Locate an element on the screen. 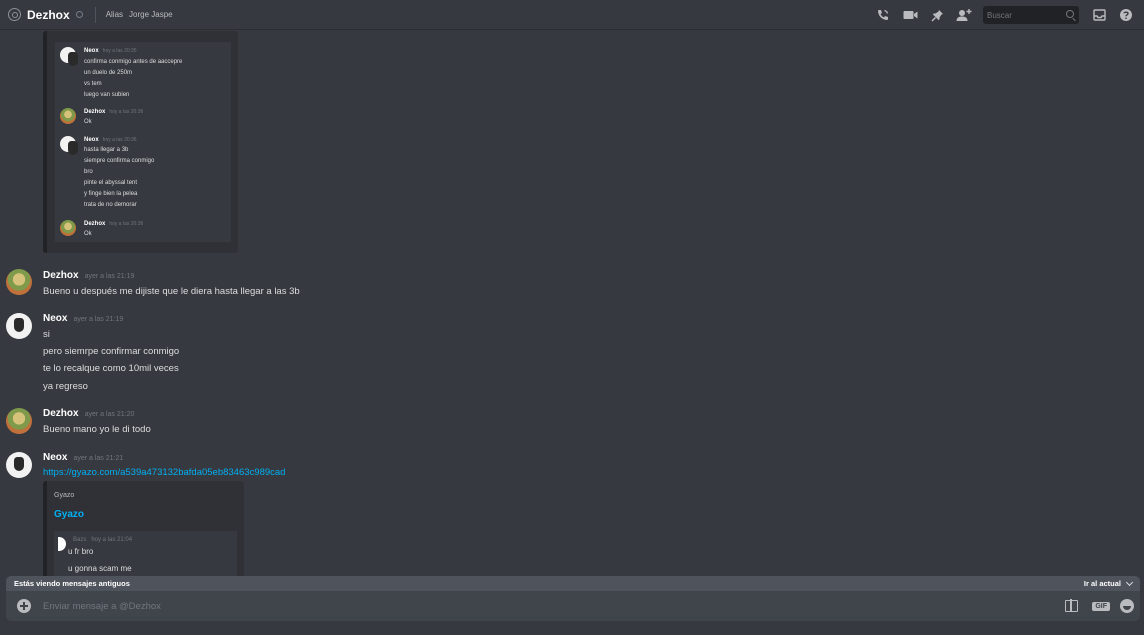 The image size is (1144, 635). composer-actions: GIF is located at coordinates (1099, 606).